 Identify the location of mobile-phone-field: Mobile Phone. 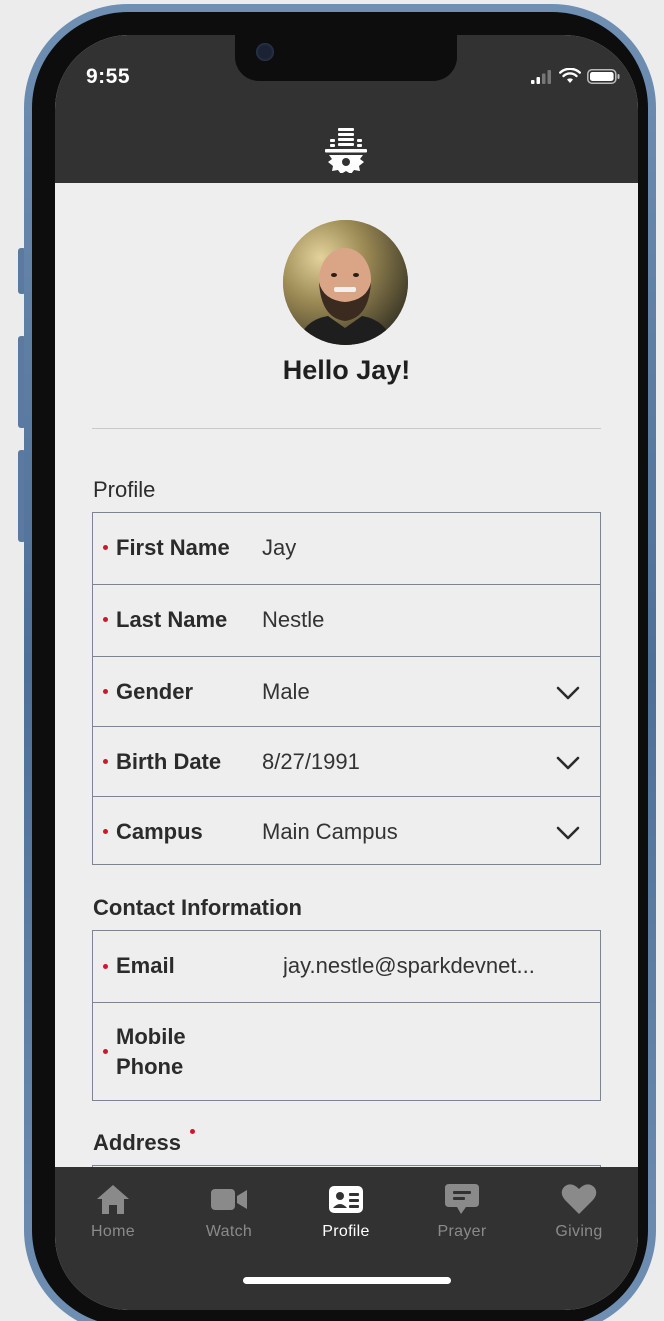
(346, 1051).